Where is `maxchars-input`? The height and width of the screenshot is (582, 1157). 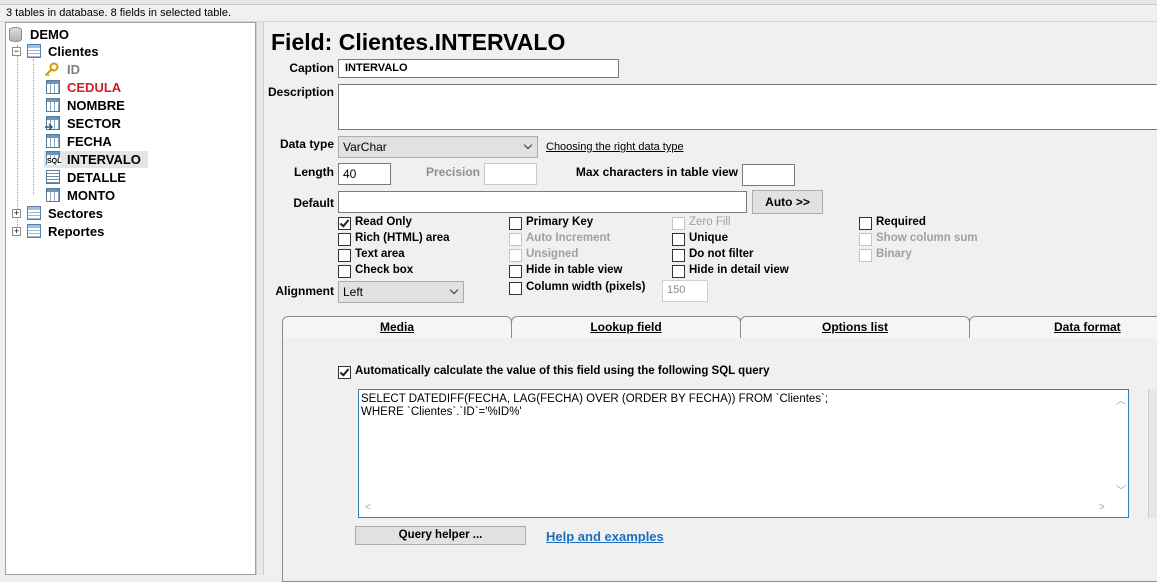 maxchars-input is located at coordinates (768, 175).